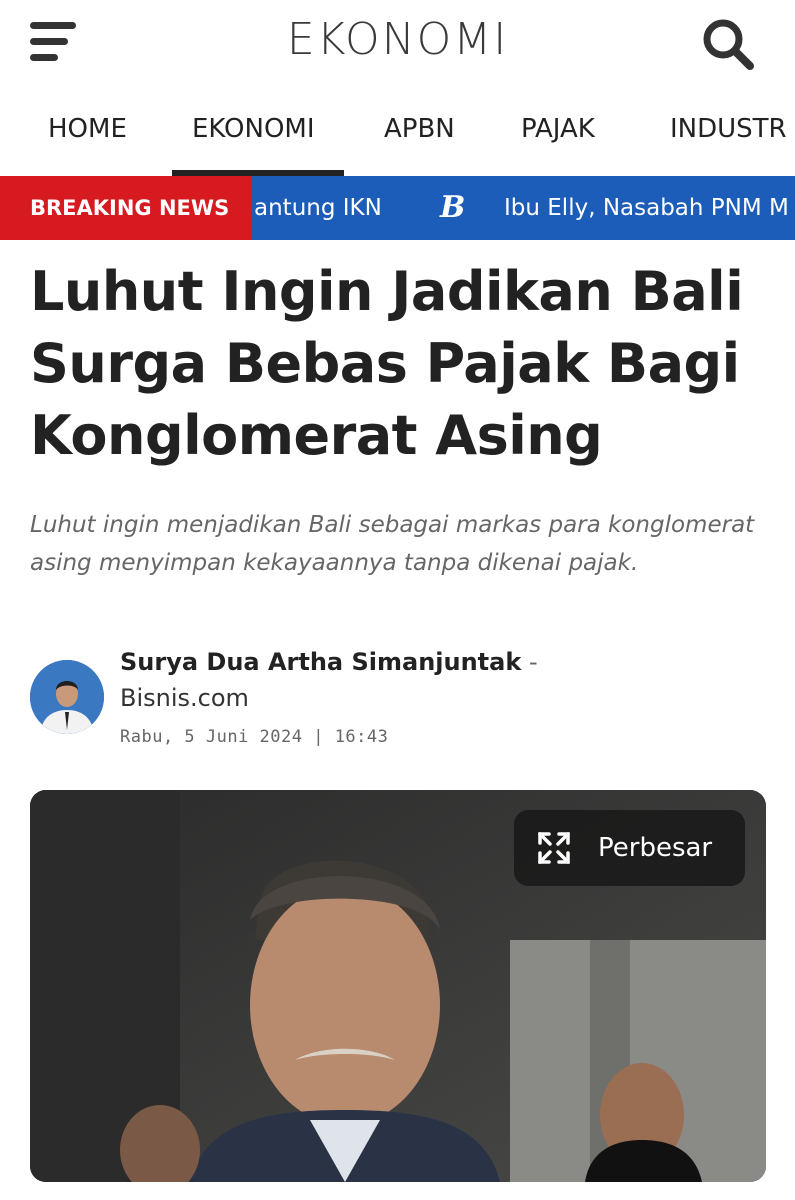 The image size is (795, 1200). I want to click on search-icon, so click(728, 44).